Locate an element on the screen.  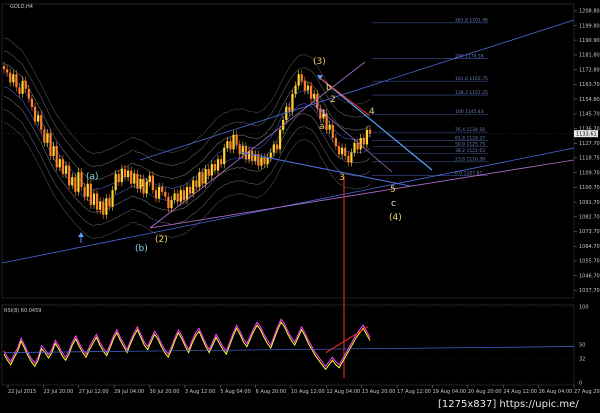
fib-level-label: 38.2 1121.63 is located at coordinates (470, 151).